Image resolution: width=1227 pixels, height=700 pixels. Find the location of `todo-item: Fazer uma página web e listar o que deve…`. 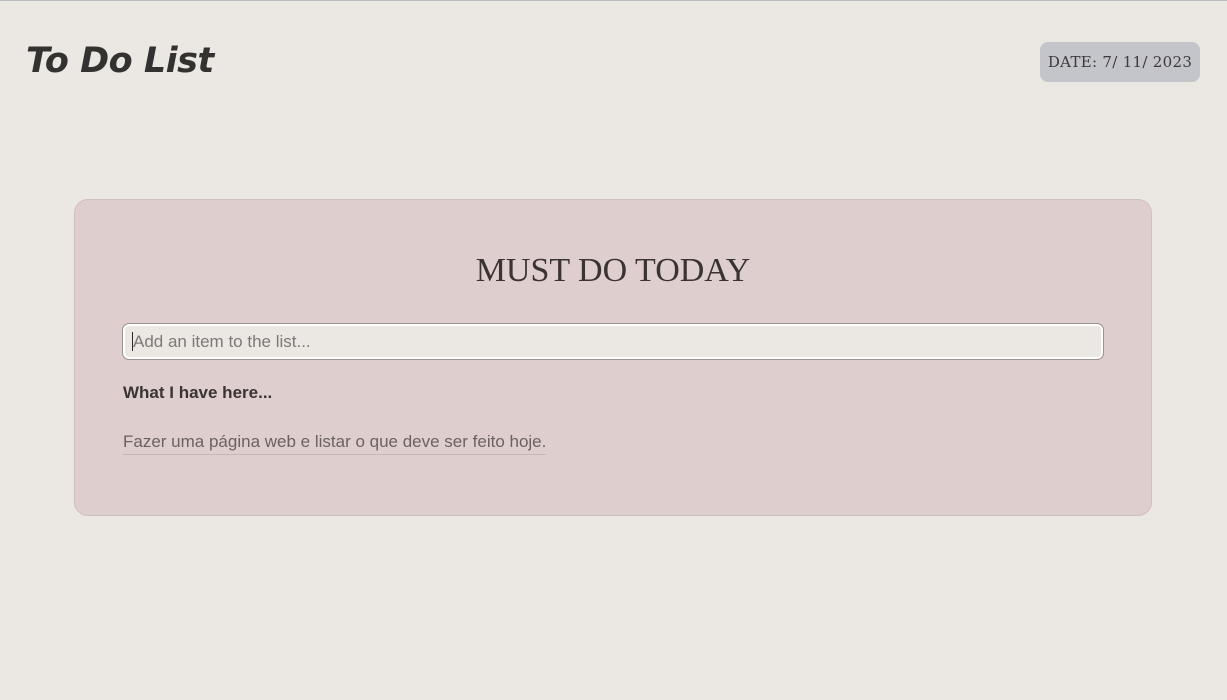

todo-item: Fazer uma página web e listar o que deve… is located at coordinates (335, 443).